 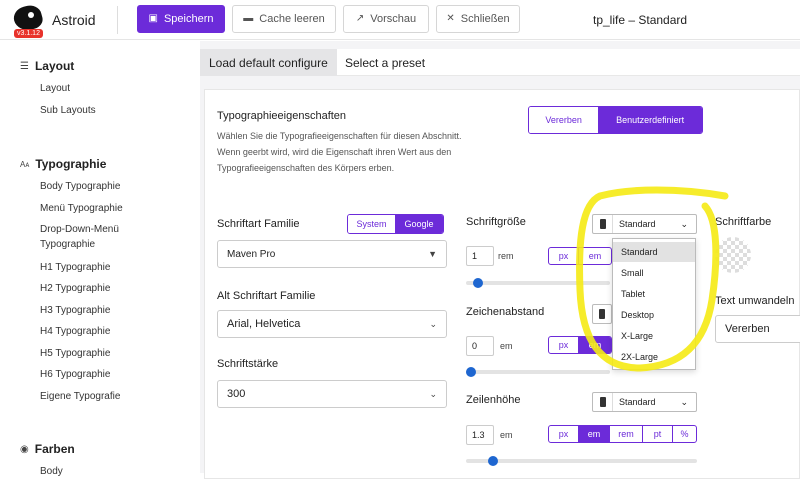 I want to click on font-family-select: Maven Pro ▼, so click(x=332, y=254).